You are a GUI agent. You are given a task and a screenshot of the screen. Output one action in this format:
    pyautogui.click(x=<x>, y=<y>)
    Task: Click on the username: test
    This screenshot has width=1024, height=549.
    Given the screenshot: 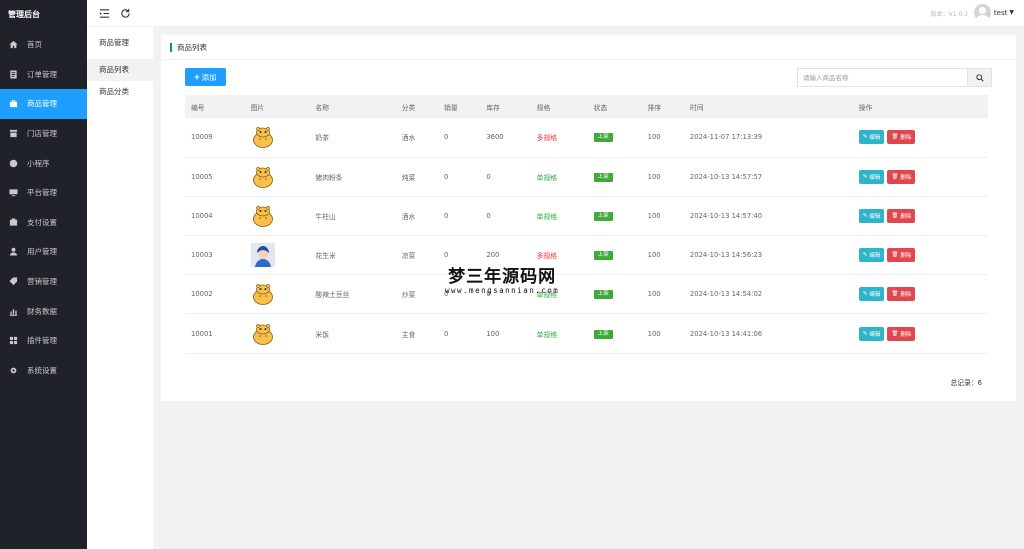 What is the action you would take?
    pyautogui.click(x=1000, y=12)
    